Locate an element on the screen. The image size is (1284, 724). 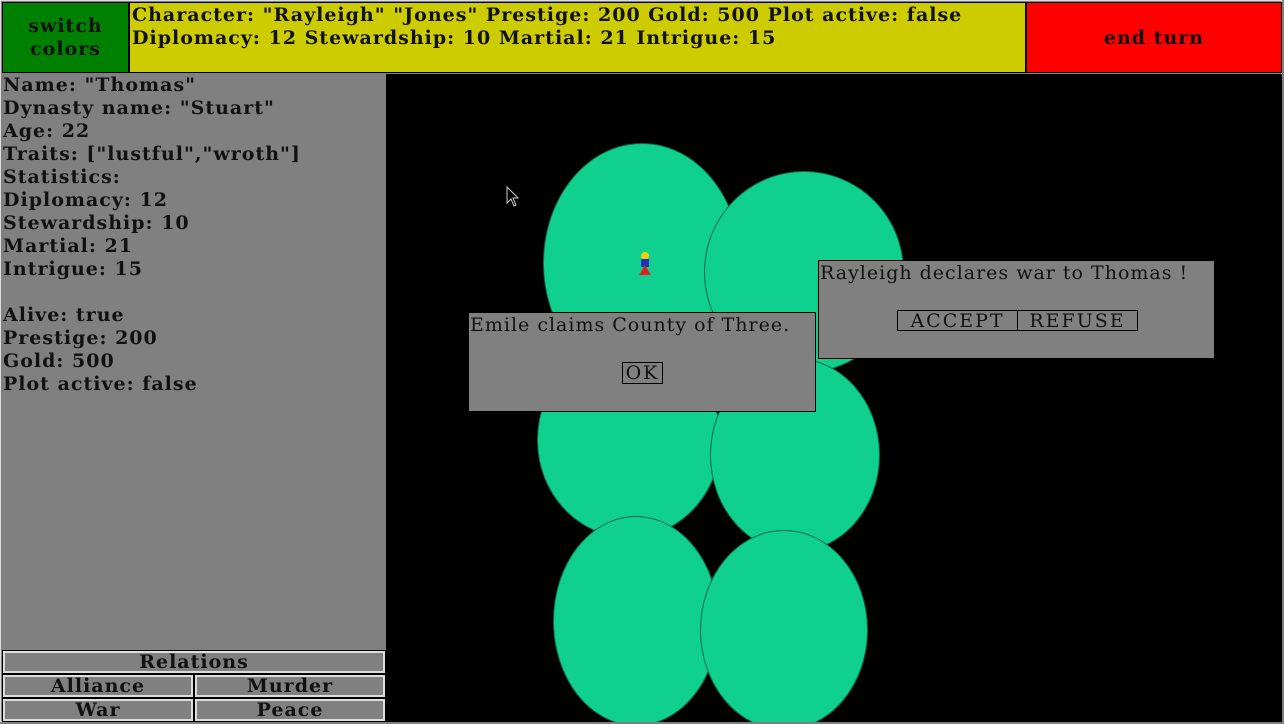
refuse-button: REFUSE is located at coordinates (1077, 320).